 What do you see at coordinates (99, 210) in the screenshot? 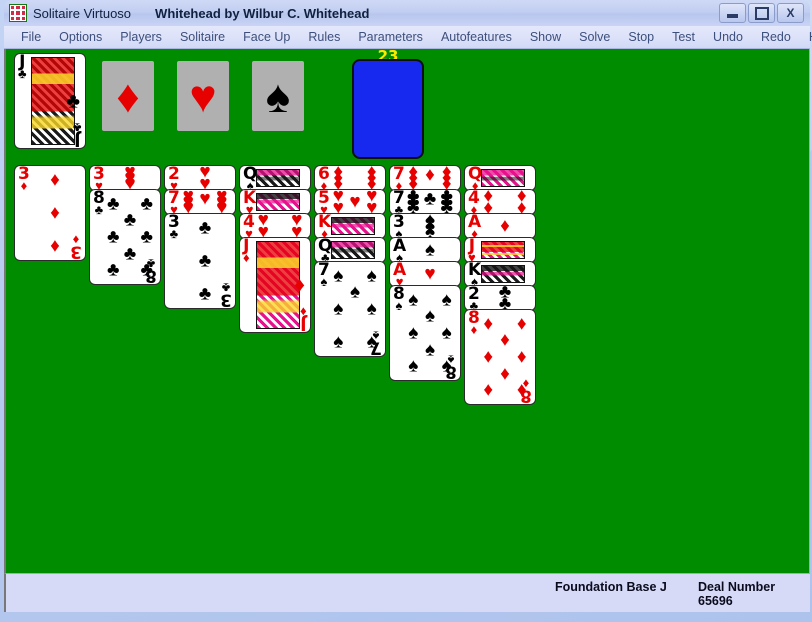
I see `card-suit-icon: ♣` at bounding box center [99, 210].